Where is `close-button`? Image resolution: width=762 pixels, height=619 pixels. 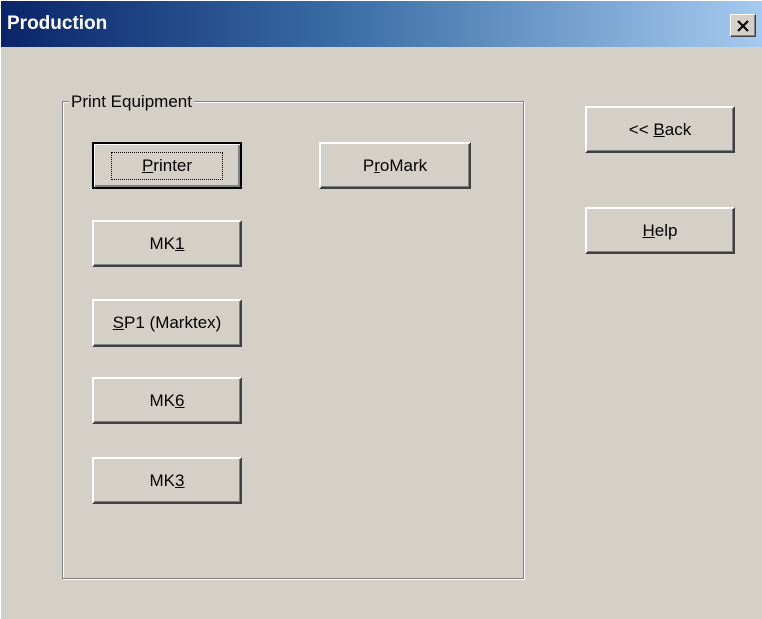
close-button is located at coordinates (743, 25).